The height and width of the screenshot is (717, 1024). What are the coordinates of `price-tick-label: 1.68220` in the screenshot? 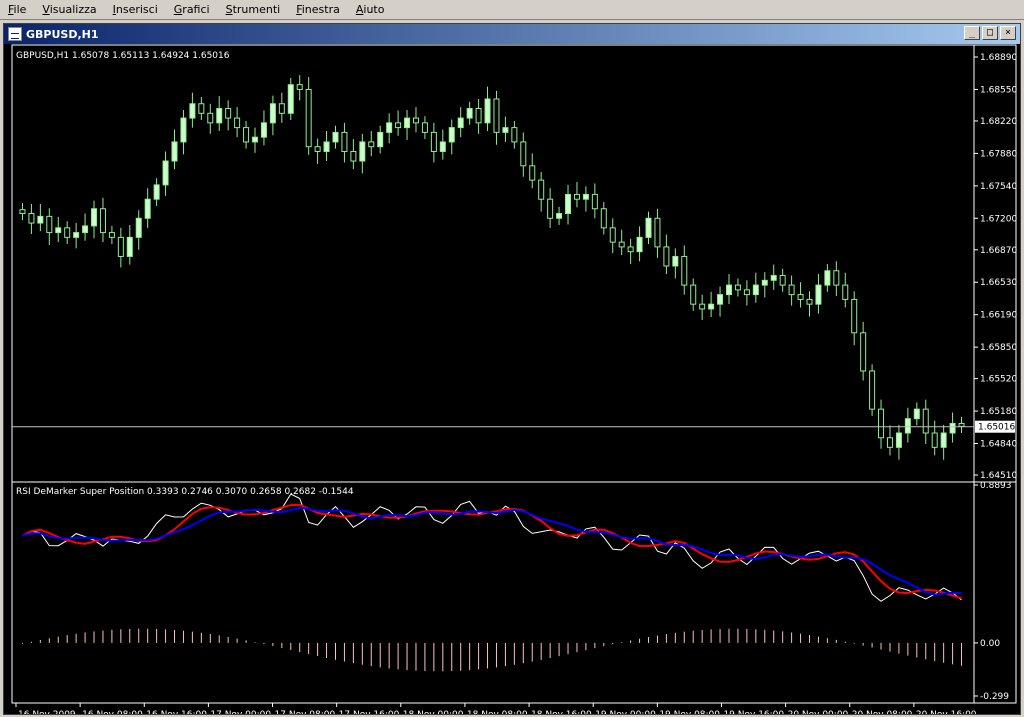 It's located at (998, 122).